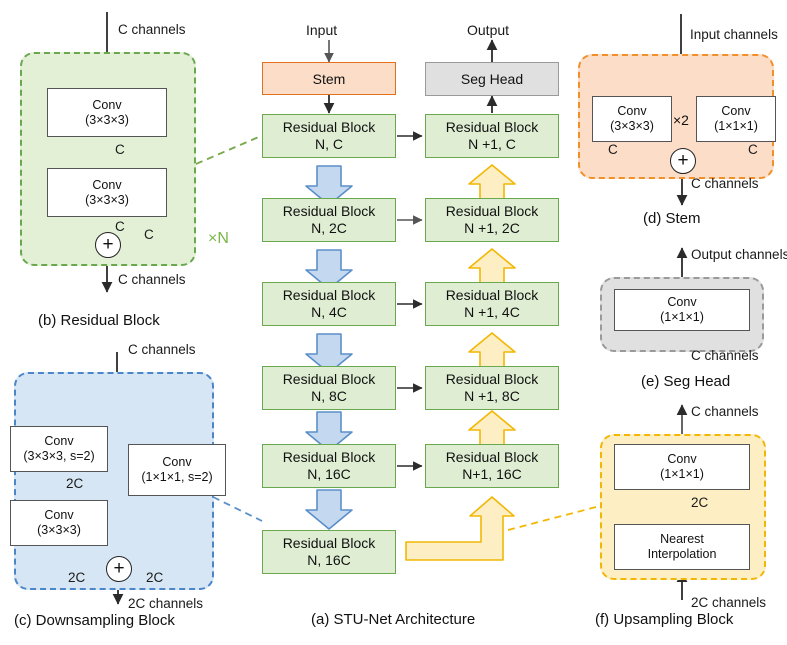 This screenshot has height=645, width=787. I want to click on panel-c-conv2: Conv (3×3×3), so click(59, 523).